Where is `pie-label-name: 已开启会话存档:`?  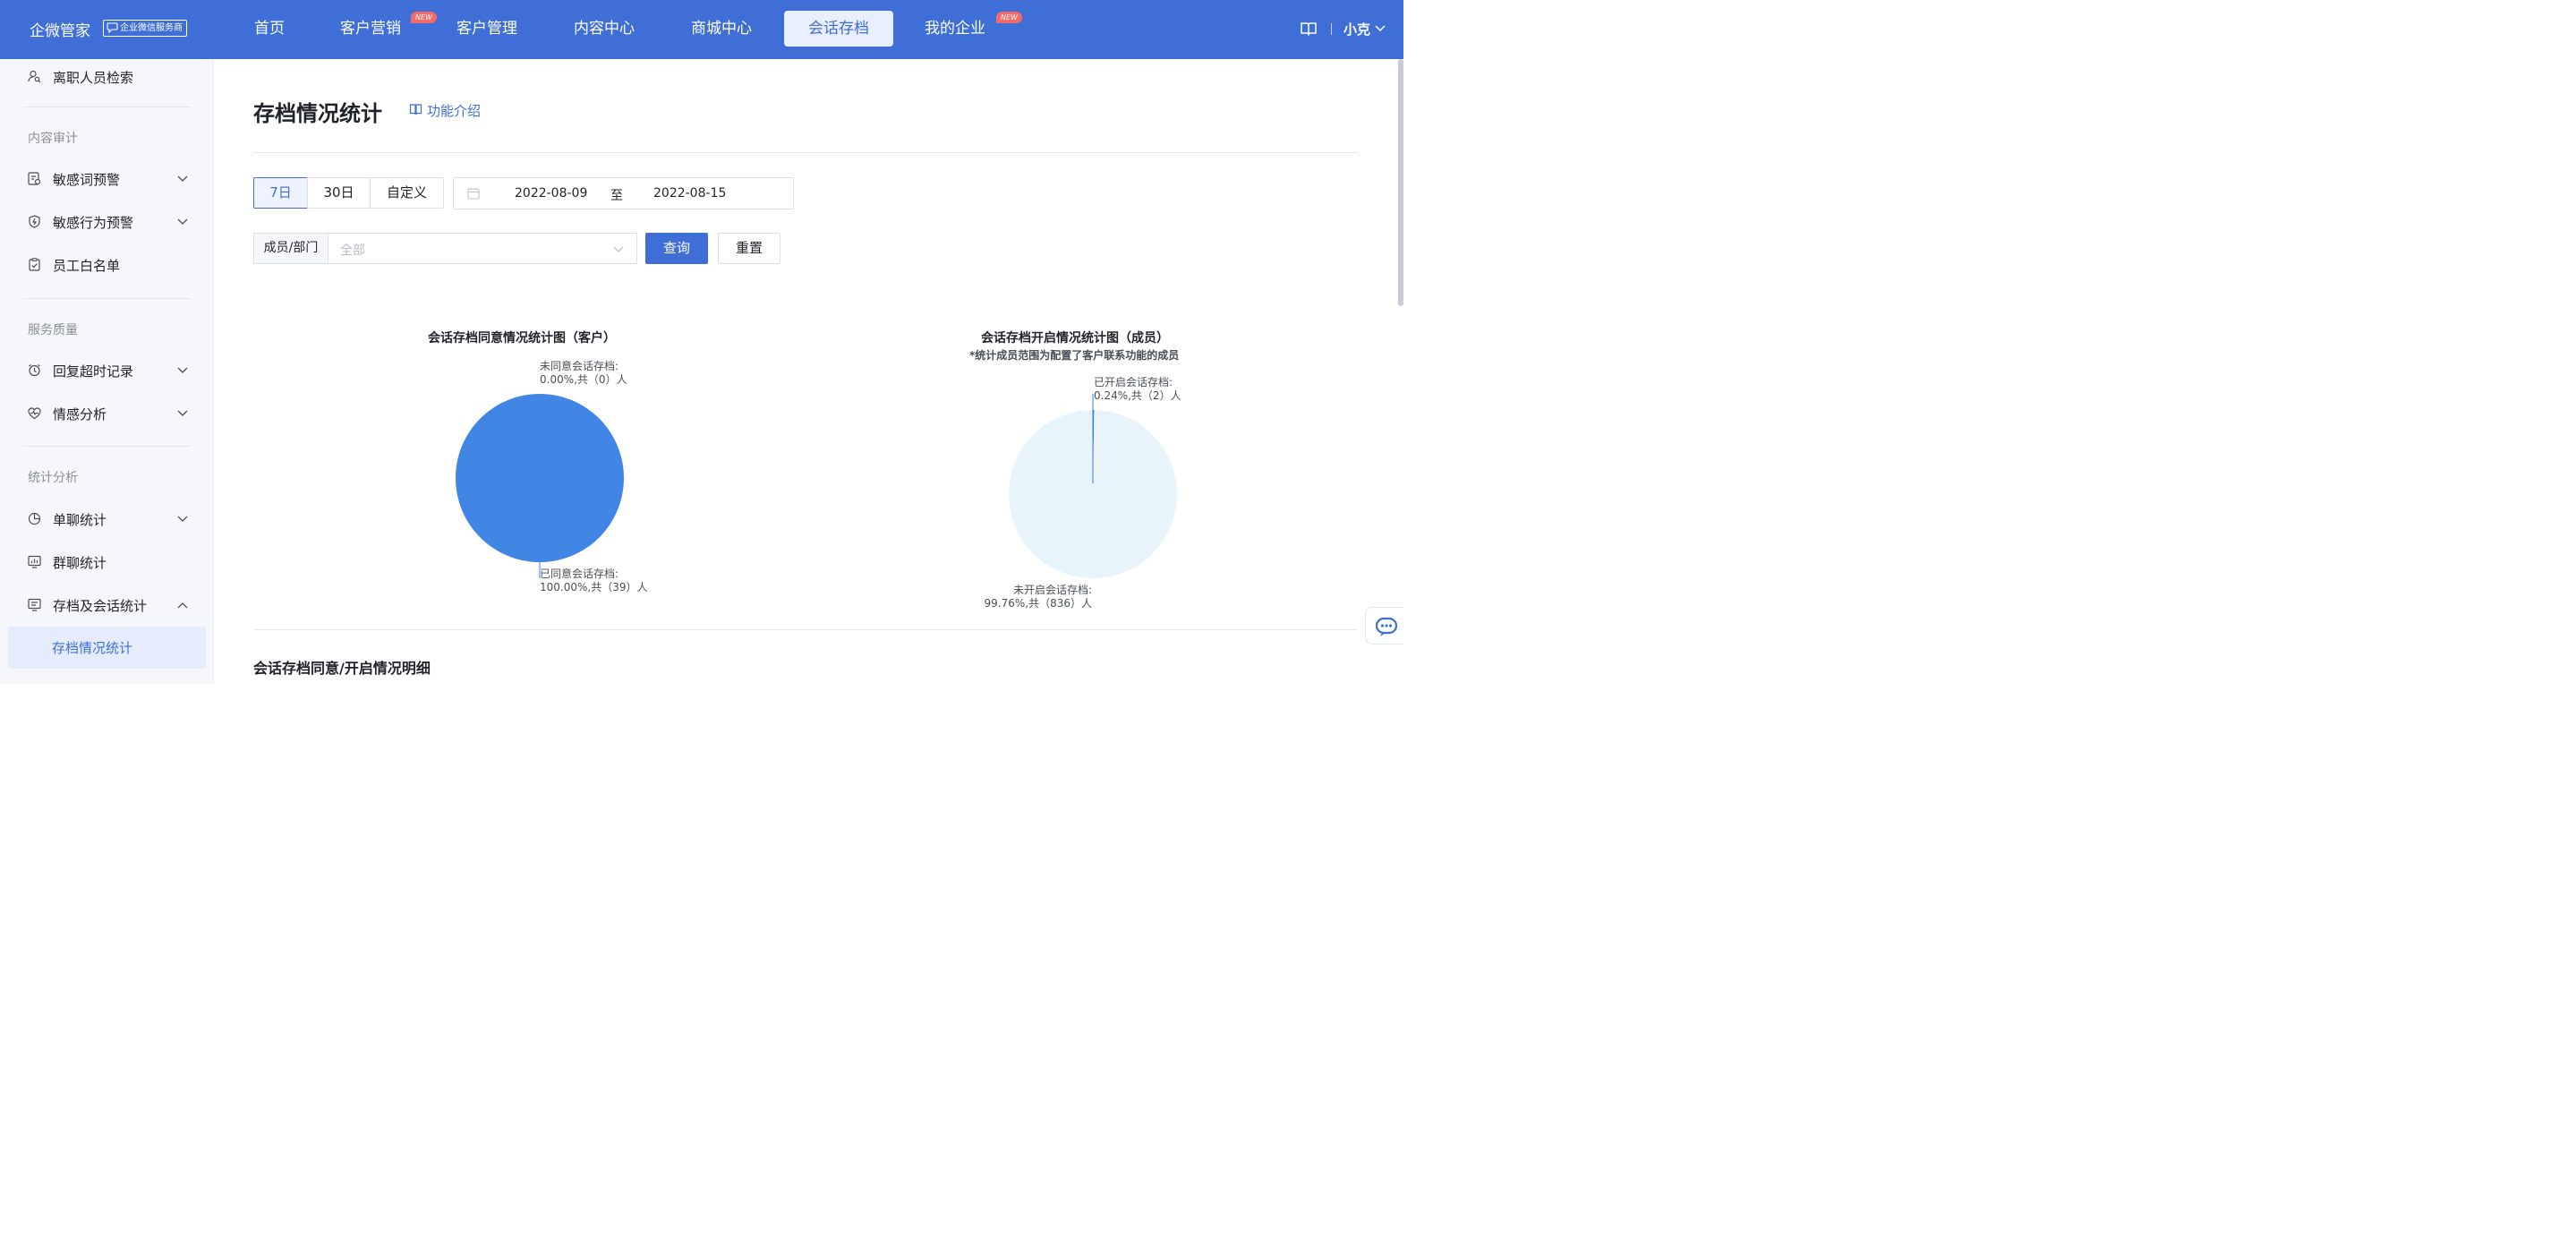
pie-label-name: 已开启会话存档: is located at coordinates (1133, 382).